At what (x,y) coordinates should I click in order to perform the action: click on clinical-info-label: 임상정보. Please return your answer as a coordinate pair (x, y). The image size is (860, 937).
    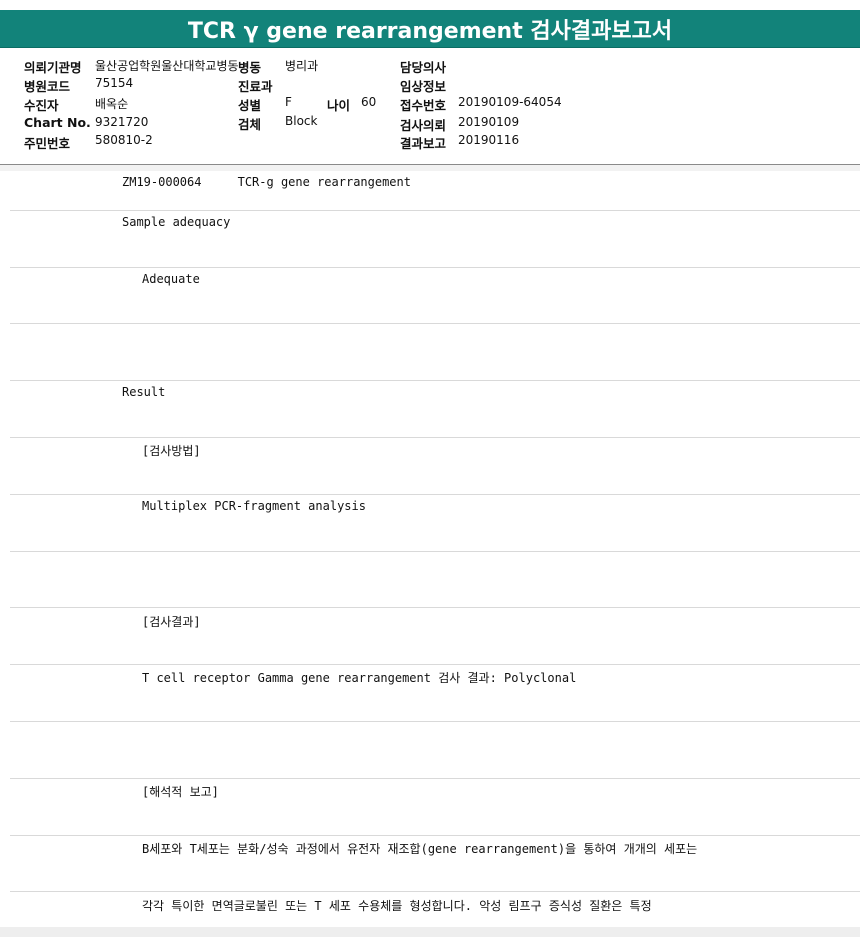
    Looking at the image, I should click on (423, 86).